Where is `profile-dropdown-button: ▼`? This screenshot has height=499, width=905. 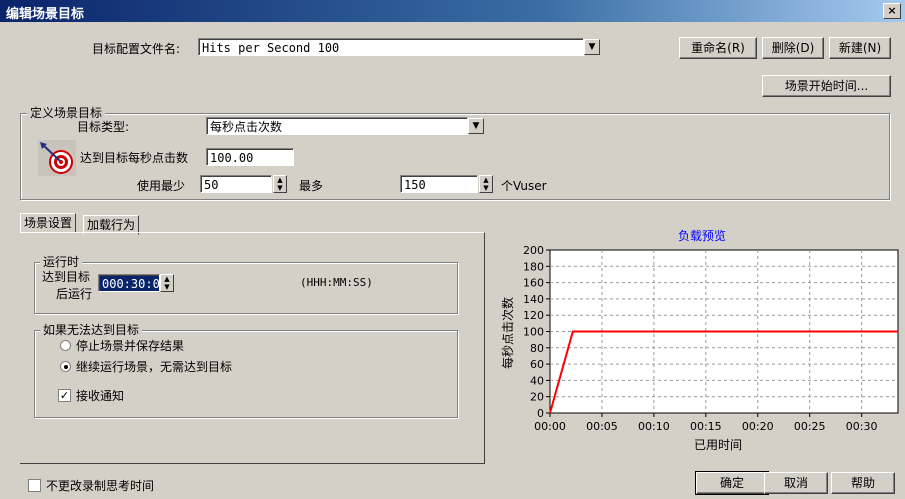
profile-dropdown-button: ▼ is located at coordinates (592, 47).